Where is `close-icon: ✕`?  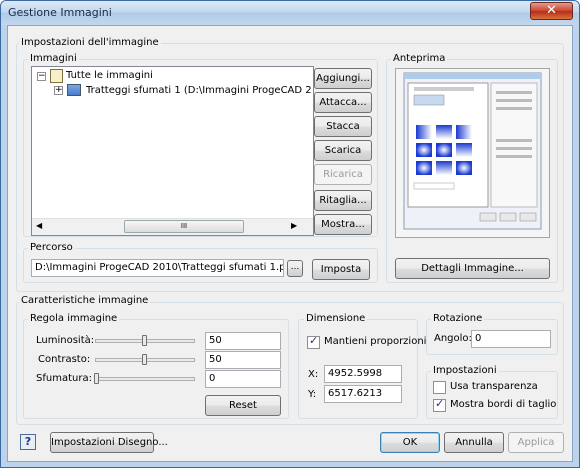
close-icon: ✕ is located at coordinates (551, 10).